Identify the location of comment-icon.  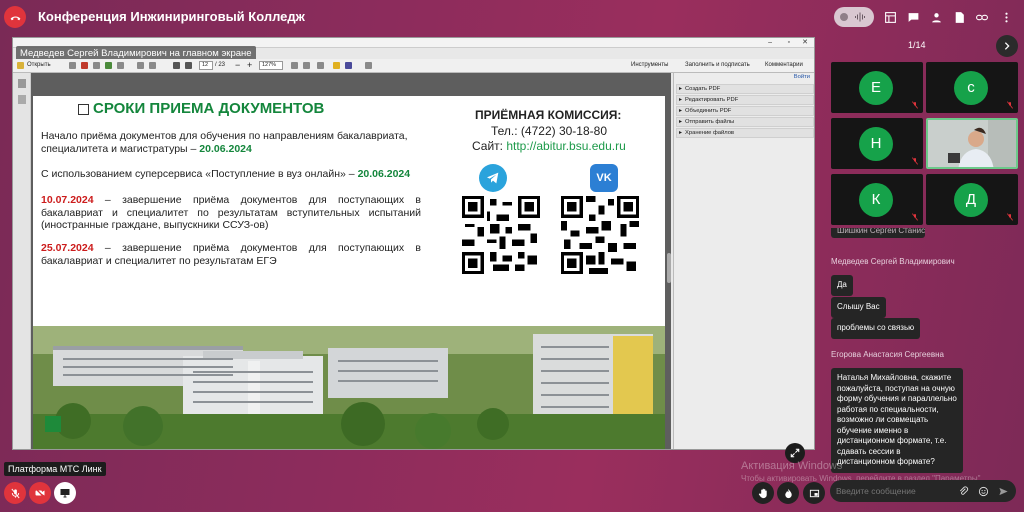
(336, 65).